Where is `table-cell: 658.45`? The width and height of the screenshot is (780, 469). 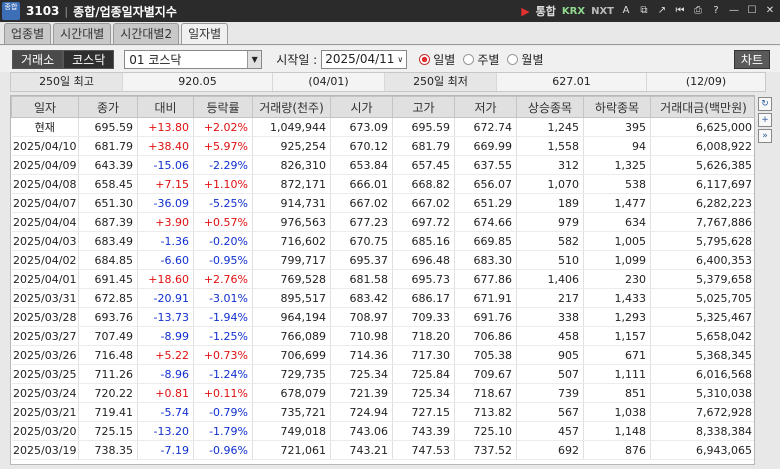
table-cell: 658.45 is located at coordinates (108, 184).